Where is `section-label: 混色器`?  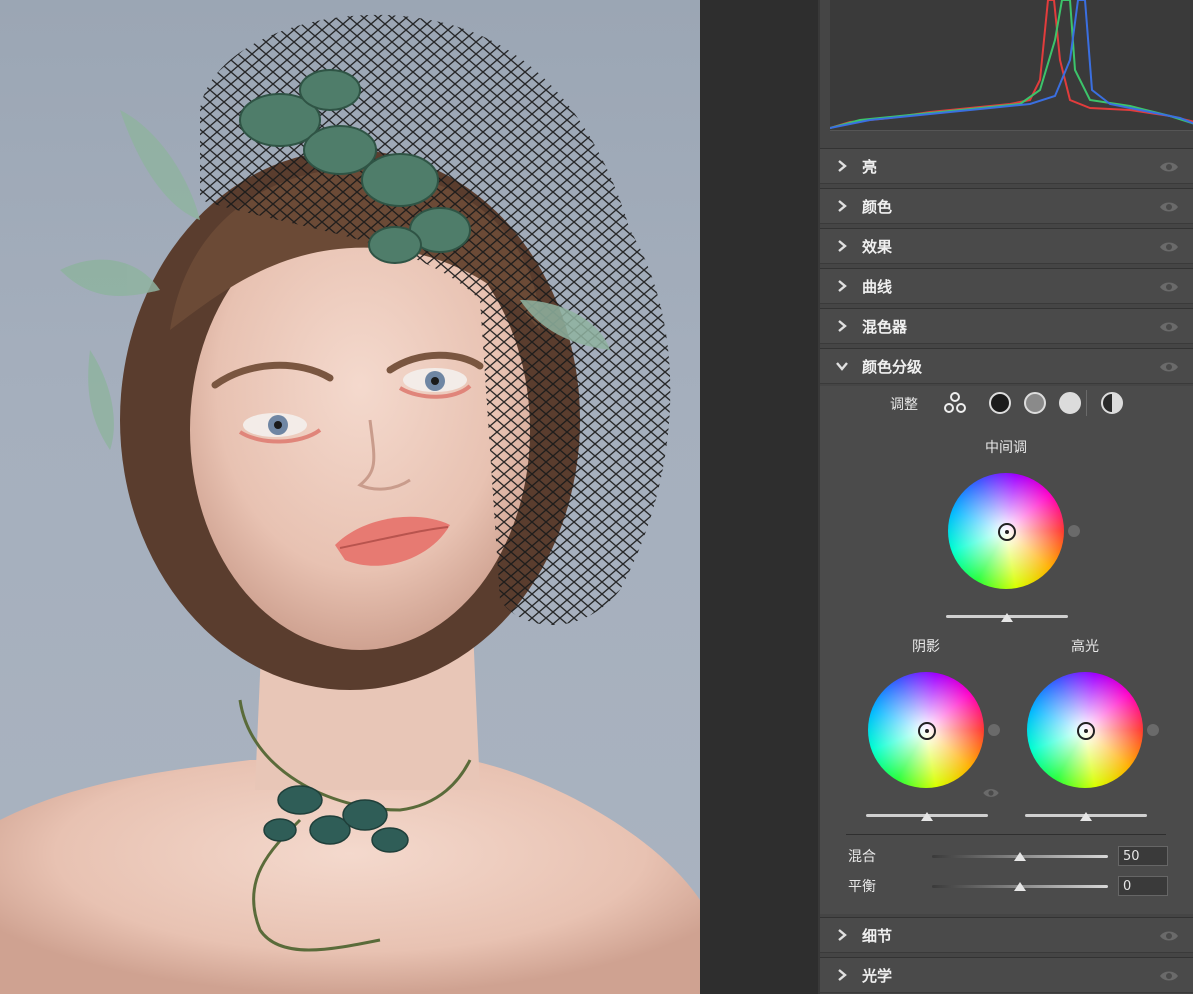 section-label: 混色器 is located at coordinates (885, 327).